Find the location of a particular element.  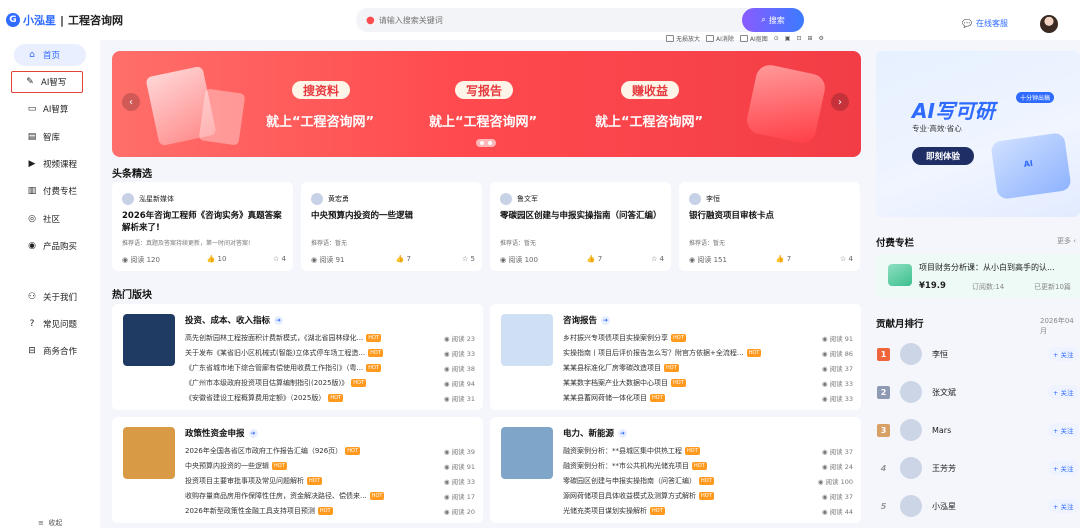

image-icon: ▣ is located at coordinates (788, 38).